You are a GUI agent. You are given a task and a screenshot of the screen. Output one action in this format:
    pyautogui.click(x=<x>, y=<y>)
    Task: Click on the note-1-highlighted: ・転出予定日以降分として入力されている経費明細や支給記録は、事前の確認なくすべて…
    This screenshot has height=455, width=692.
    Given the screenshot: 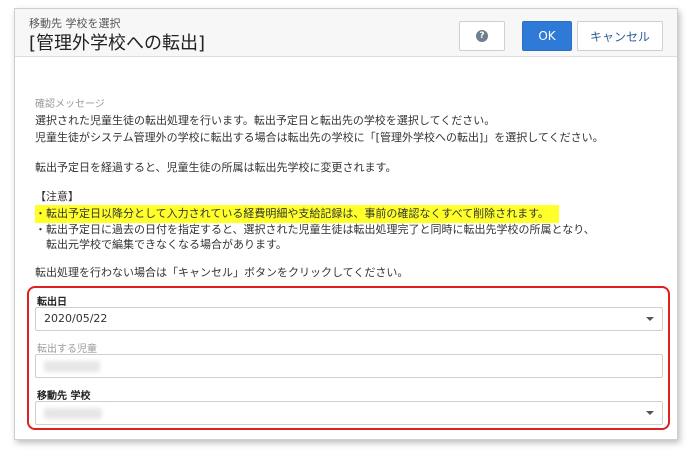 What is the action you would take?
    pyautogui.click(x=297, y=214)
    